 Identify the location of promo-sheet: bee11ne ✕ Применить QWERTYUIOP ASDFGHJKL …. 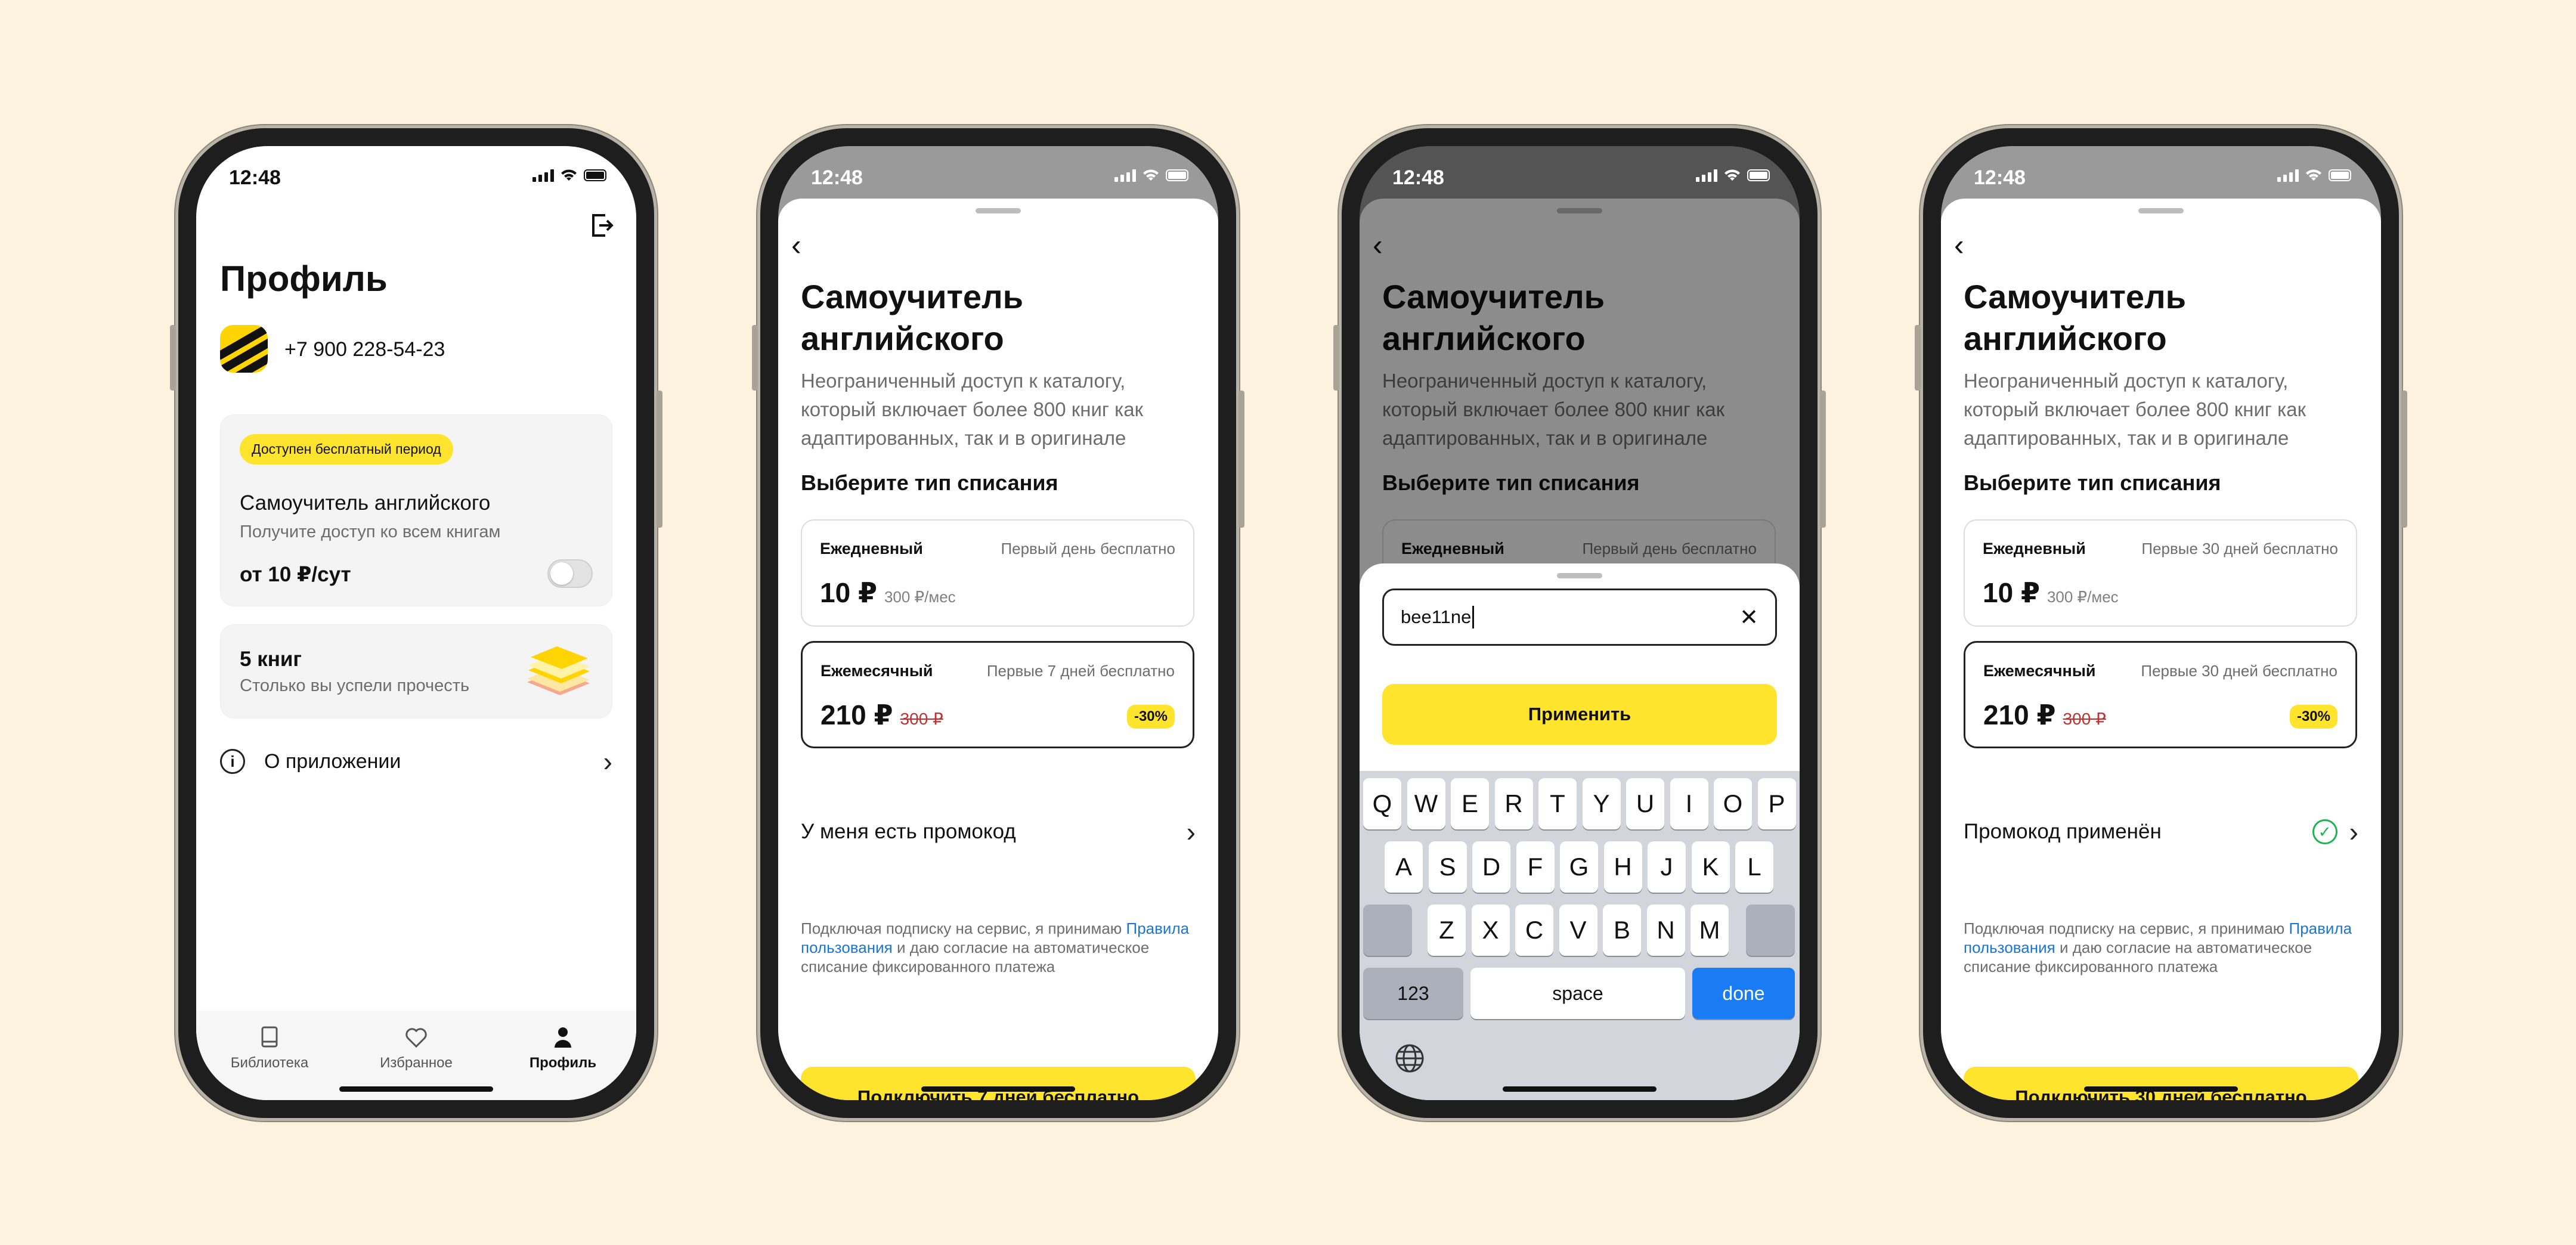
(1580, 831).